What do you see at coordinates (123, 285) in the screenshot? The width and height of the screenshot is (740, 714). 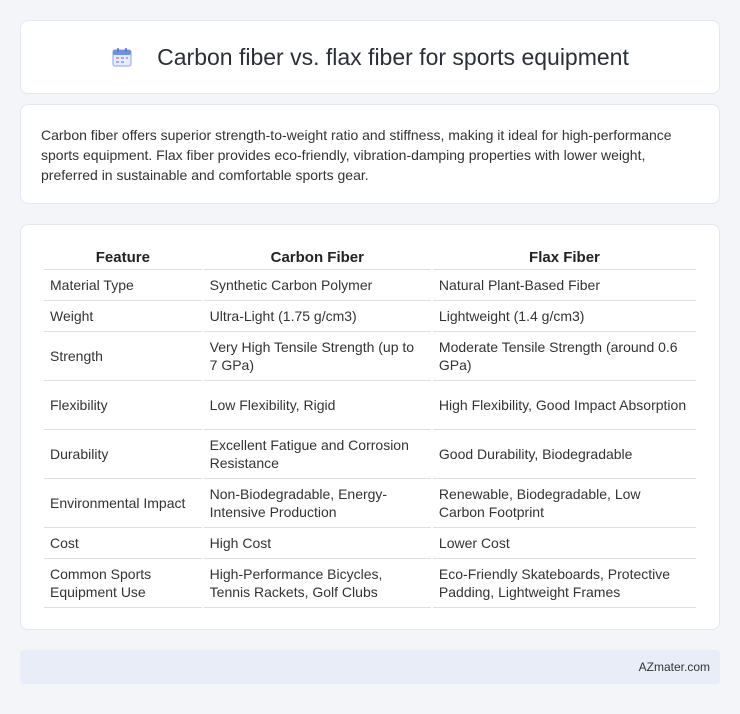 I see `cell-feature: Material Type` at bounding box center [123, 285].